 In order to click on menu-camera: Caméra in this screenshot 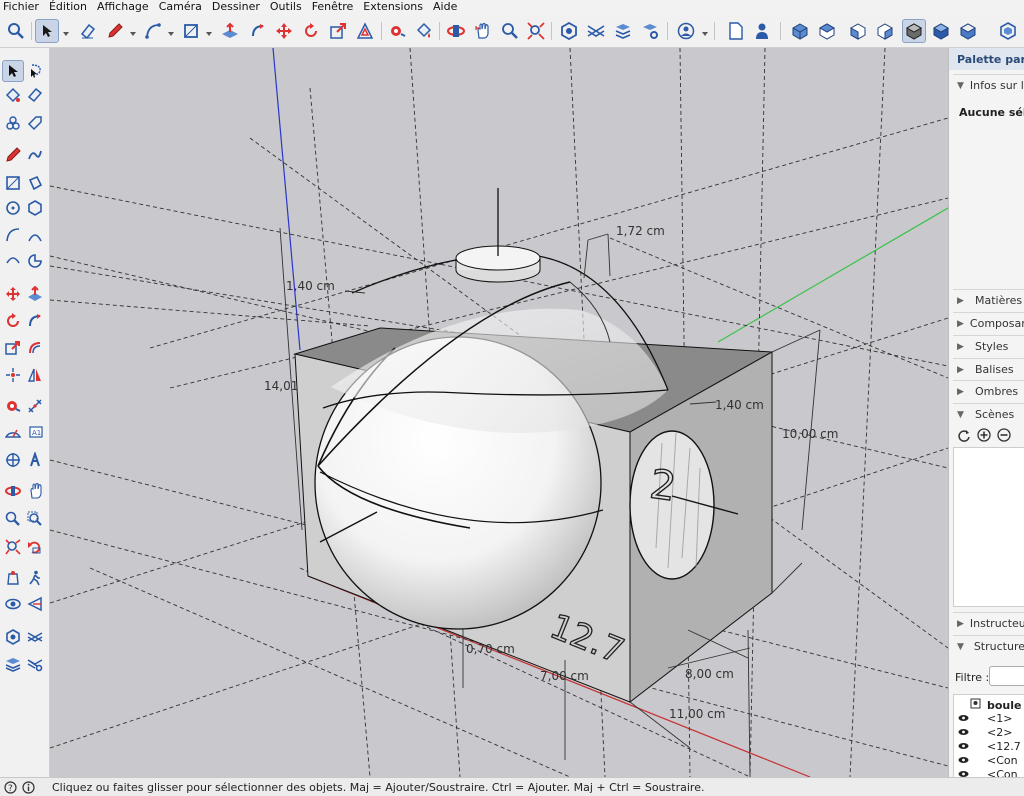, I will do `click(182, 7)`.